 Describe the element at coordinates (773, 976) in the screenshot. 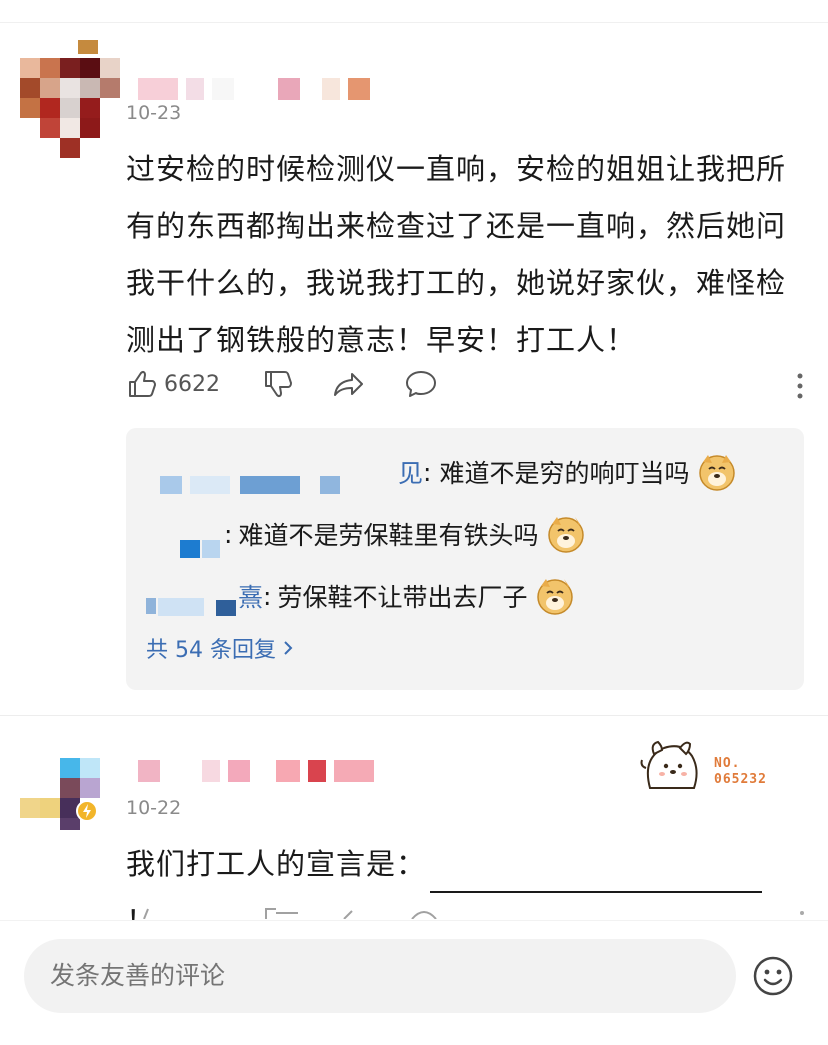

I see `smiley-icon` at that location.